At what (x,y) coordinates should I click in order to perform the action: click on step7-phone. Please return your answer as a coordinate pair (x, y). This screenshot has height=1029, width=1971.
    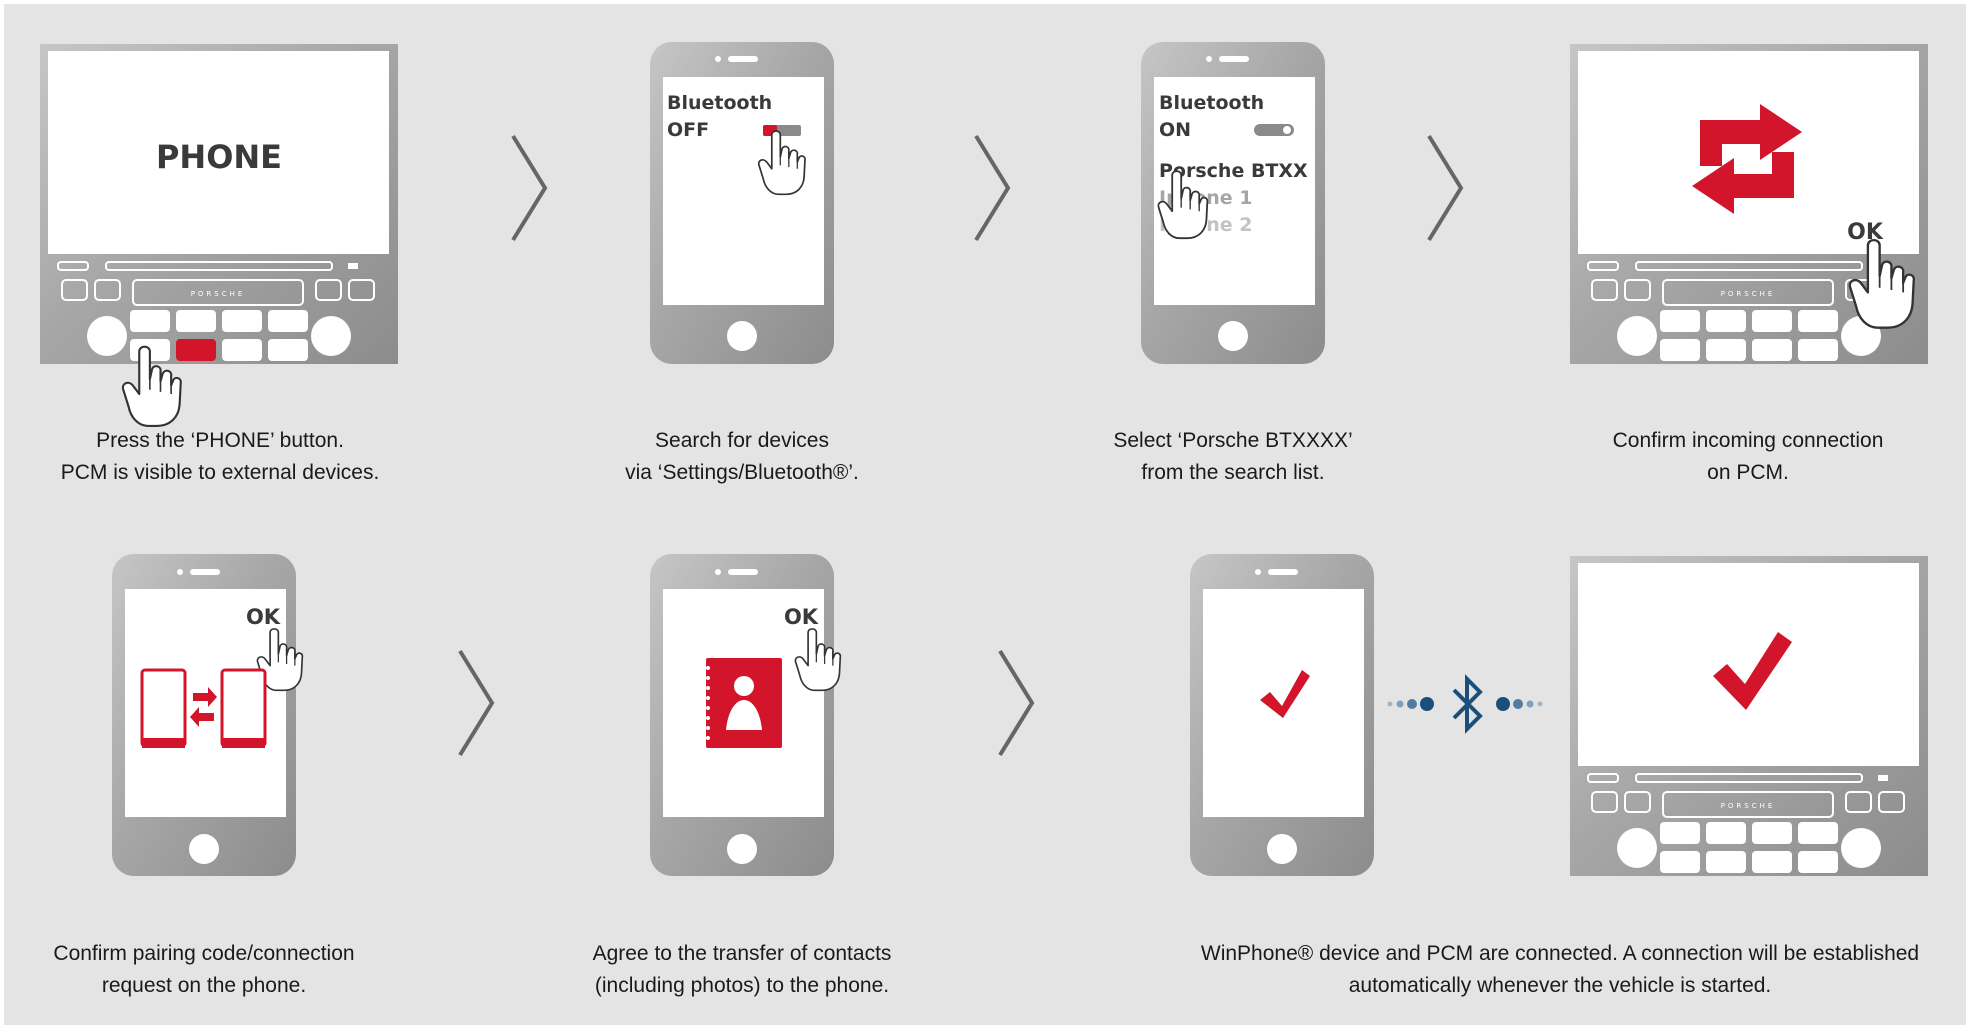
    Looking at the image, I should click on (1282, 715).